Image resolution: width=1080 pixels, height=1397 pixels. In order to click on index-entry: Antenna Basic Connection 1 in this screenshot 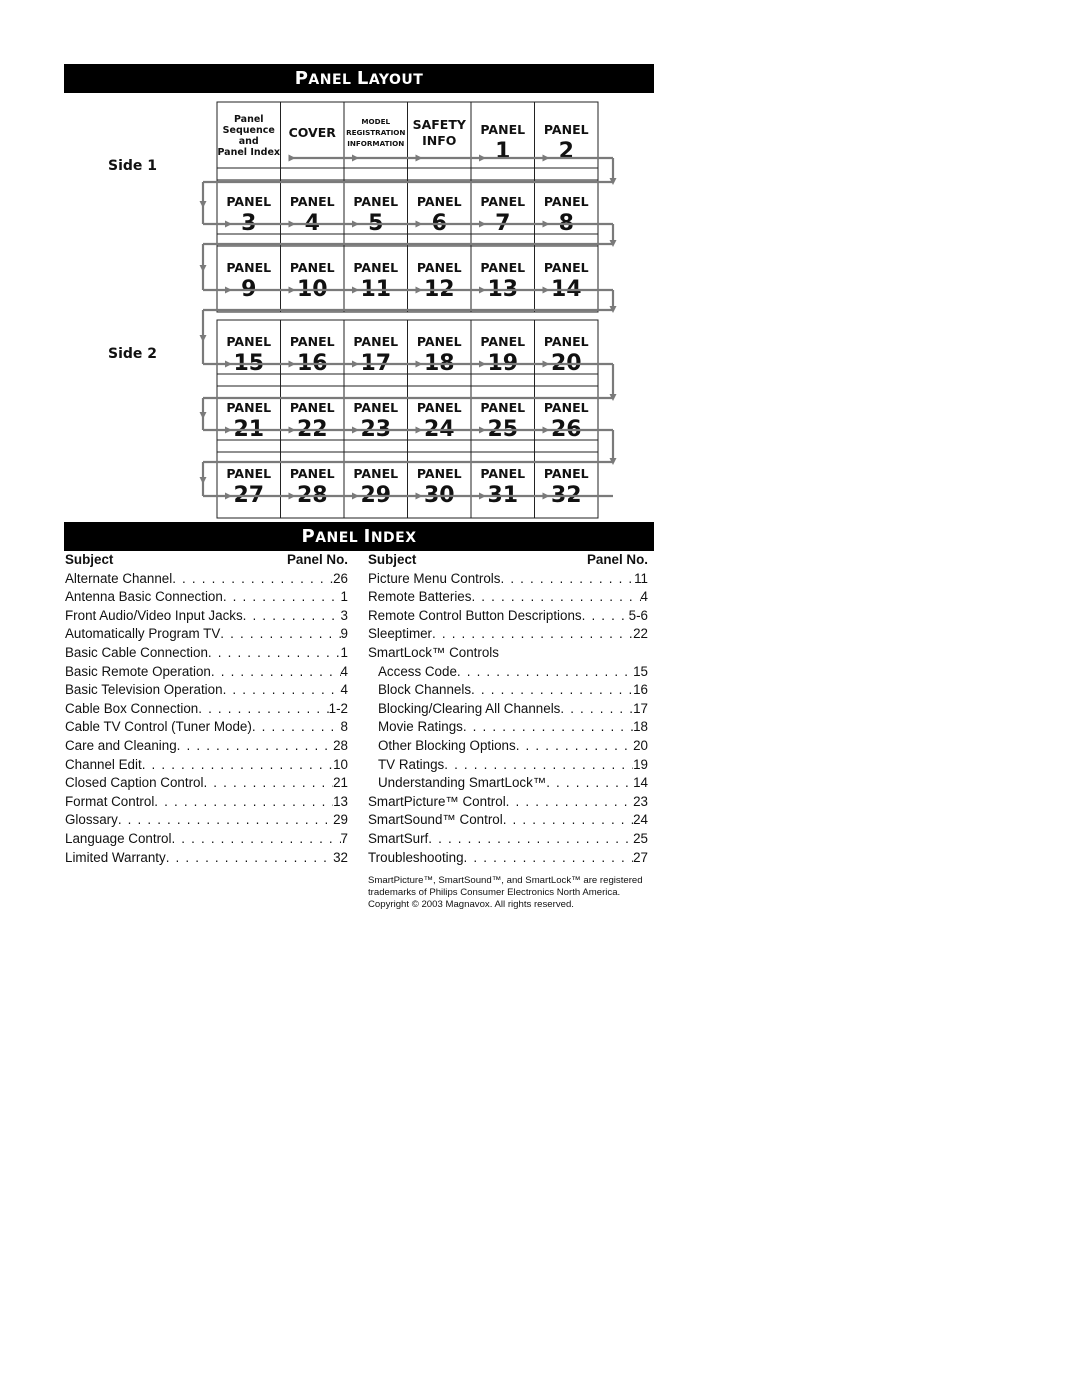, I will do `click(206, 597)`.